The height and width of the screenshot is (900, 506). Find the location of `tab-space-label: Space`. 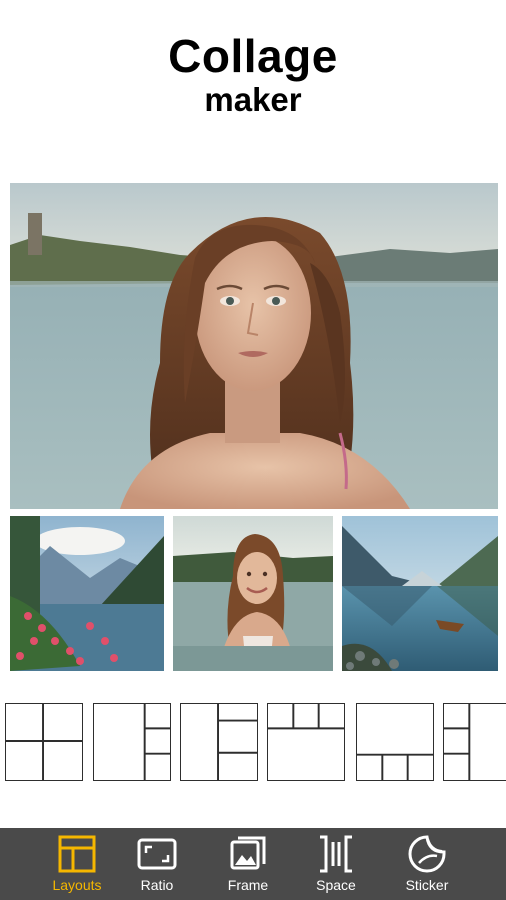

tab-space-label: Space is located at coordinates (336, 885).